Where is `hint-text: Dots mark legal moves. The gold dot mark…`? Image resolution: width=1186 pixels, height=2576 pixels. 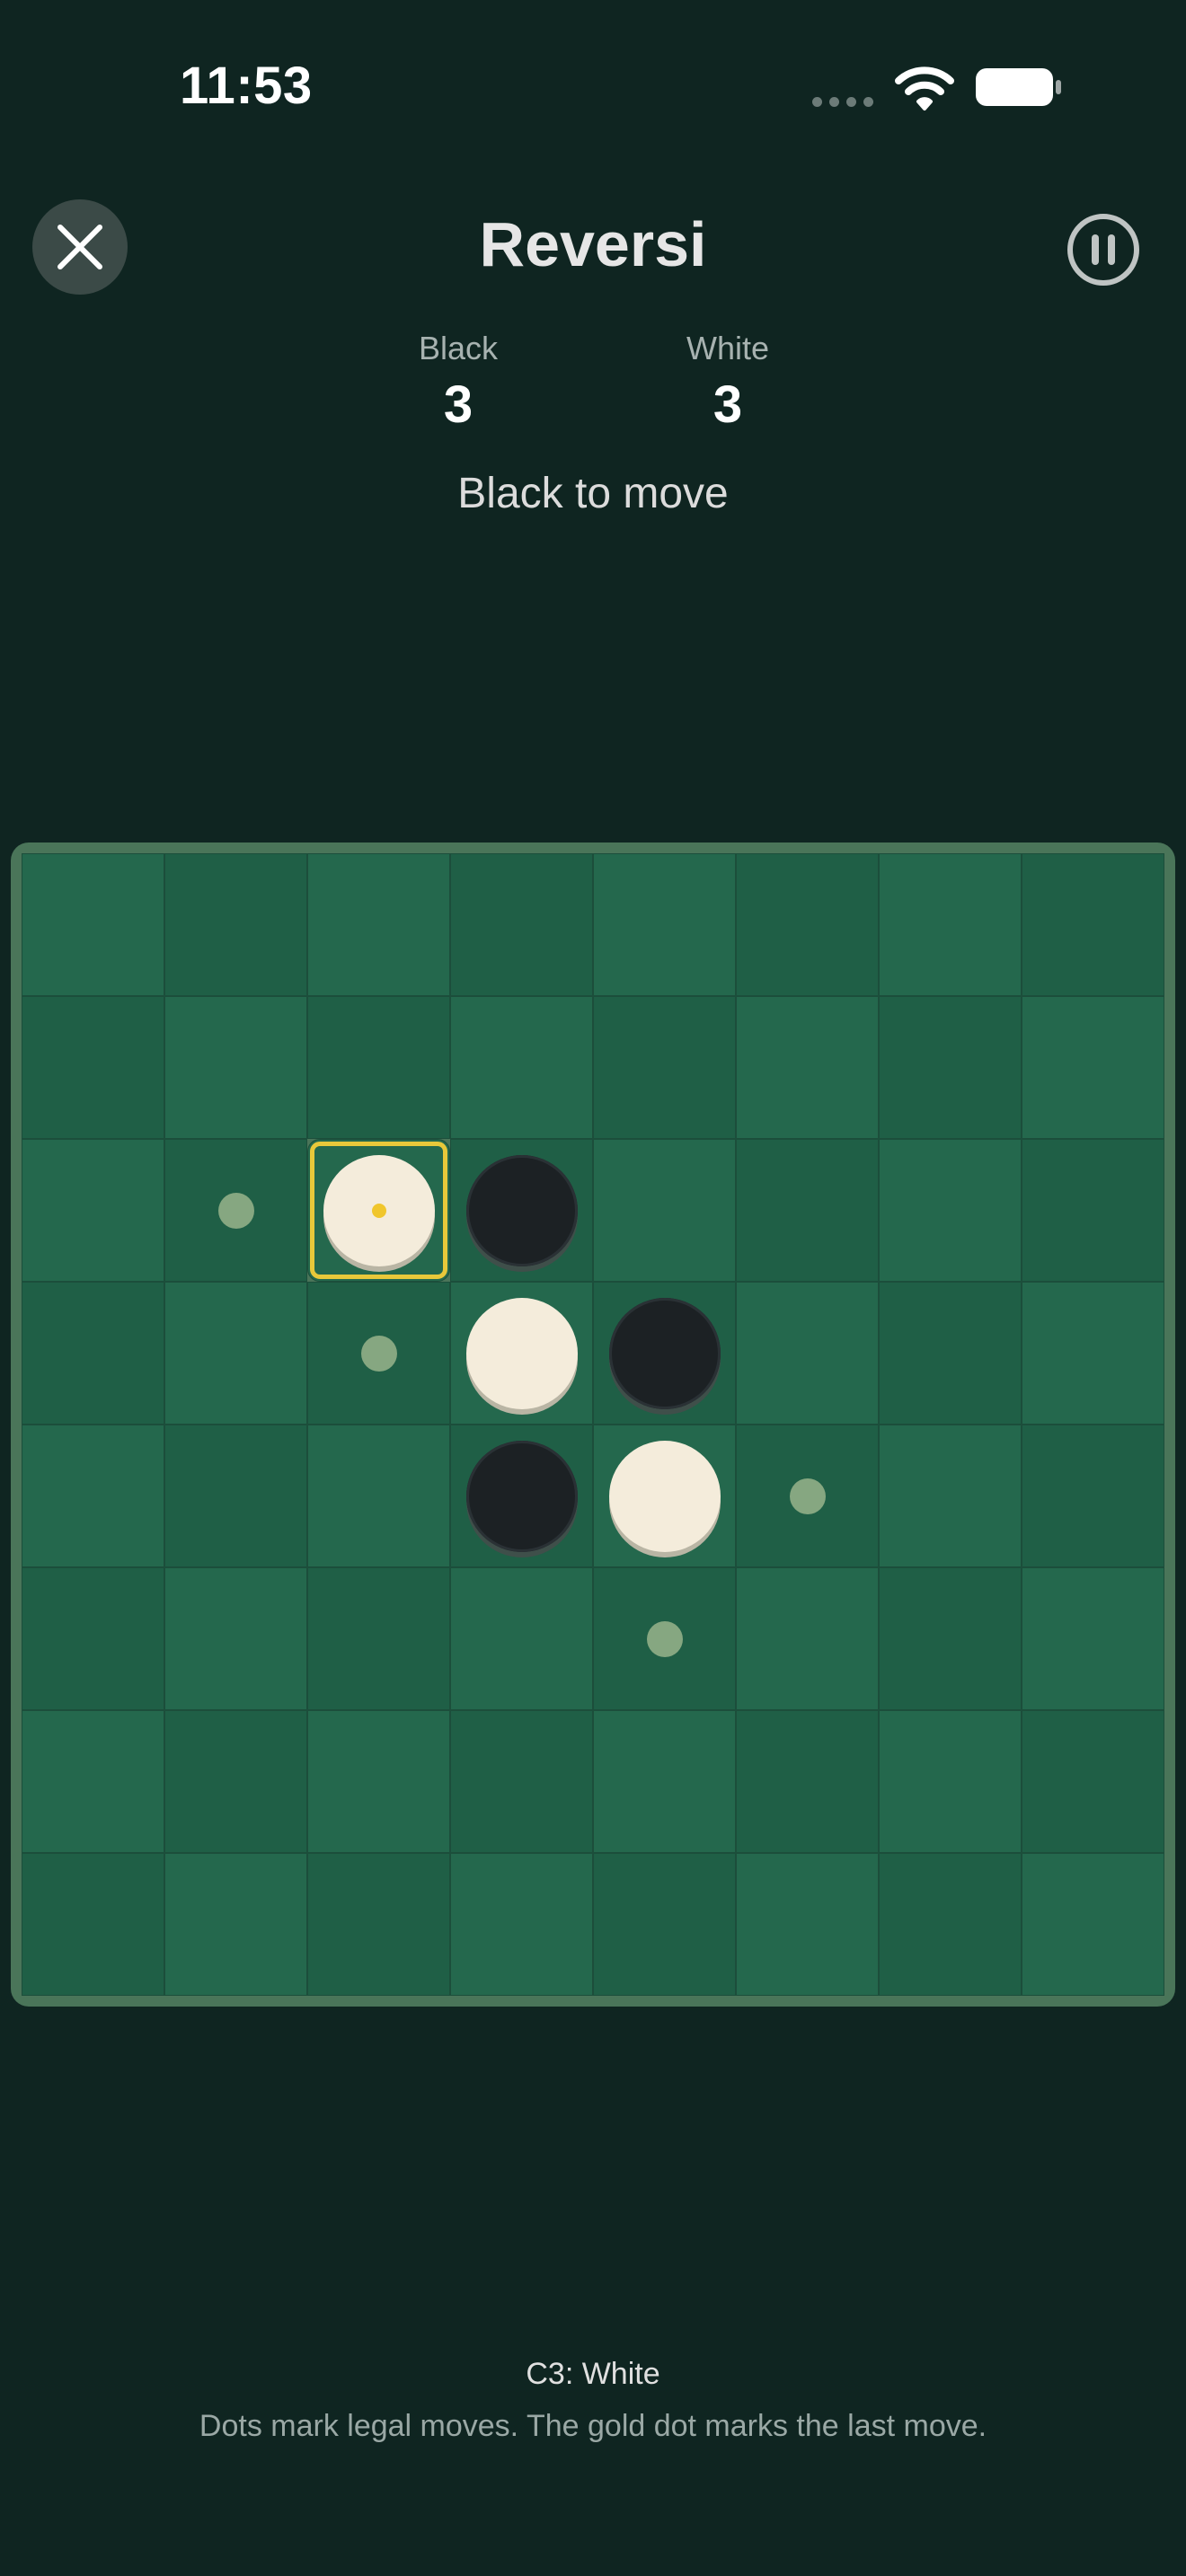 hint-text: Dots mark legal moves. The gold dot mark… is located at coordinates (593, 2426).